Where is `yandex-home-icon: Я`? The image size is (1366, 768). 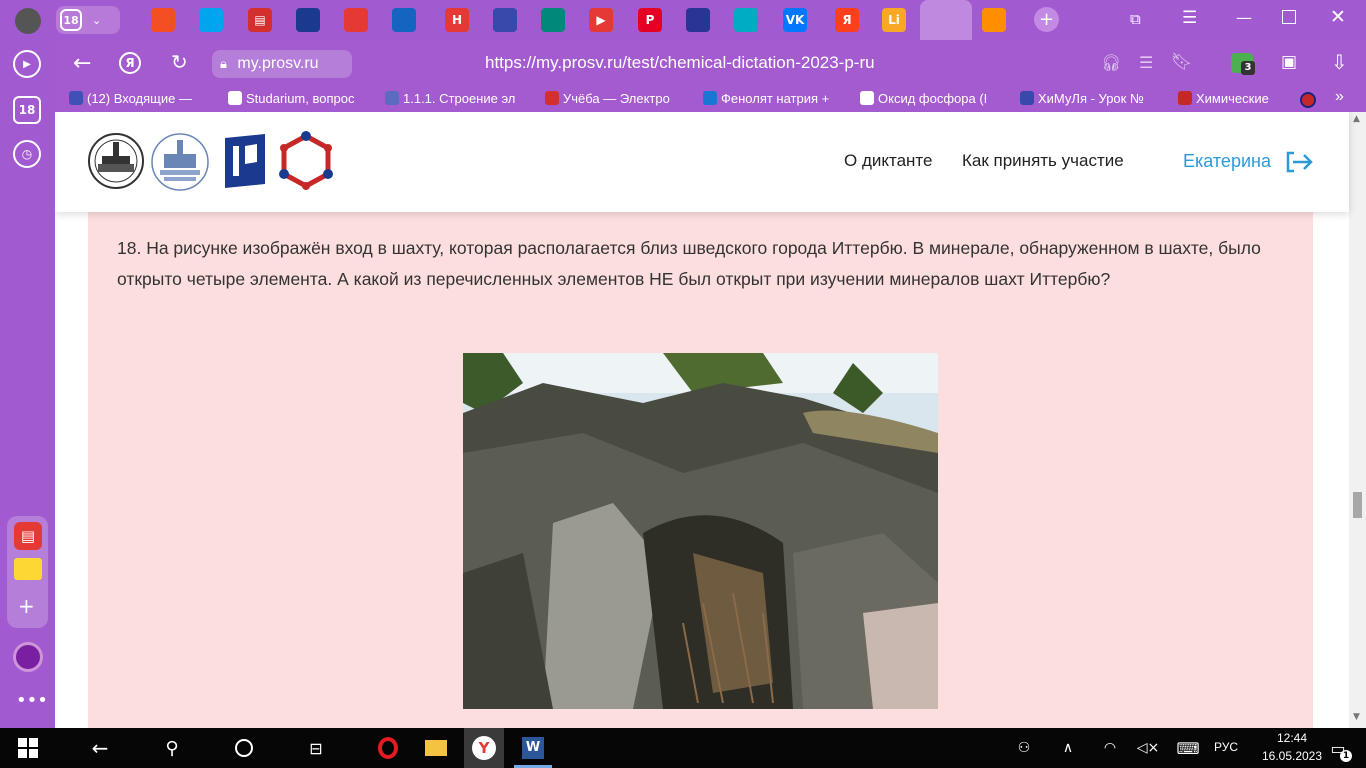
yandex-home-icon: Я is located at coordinates (130, 63).